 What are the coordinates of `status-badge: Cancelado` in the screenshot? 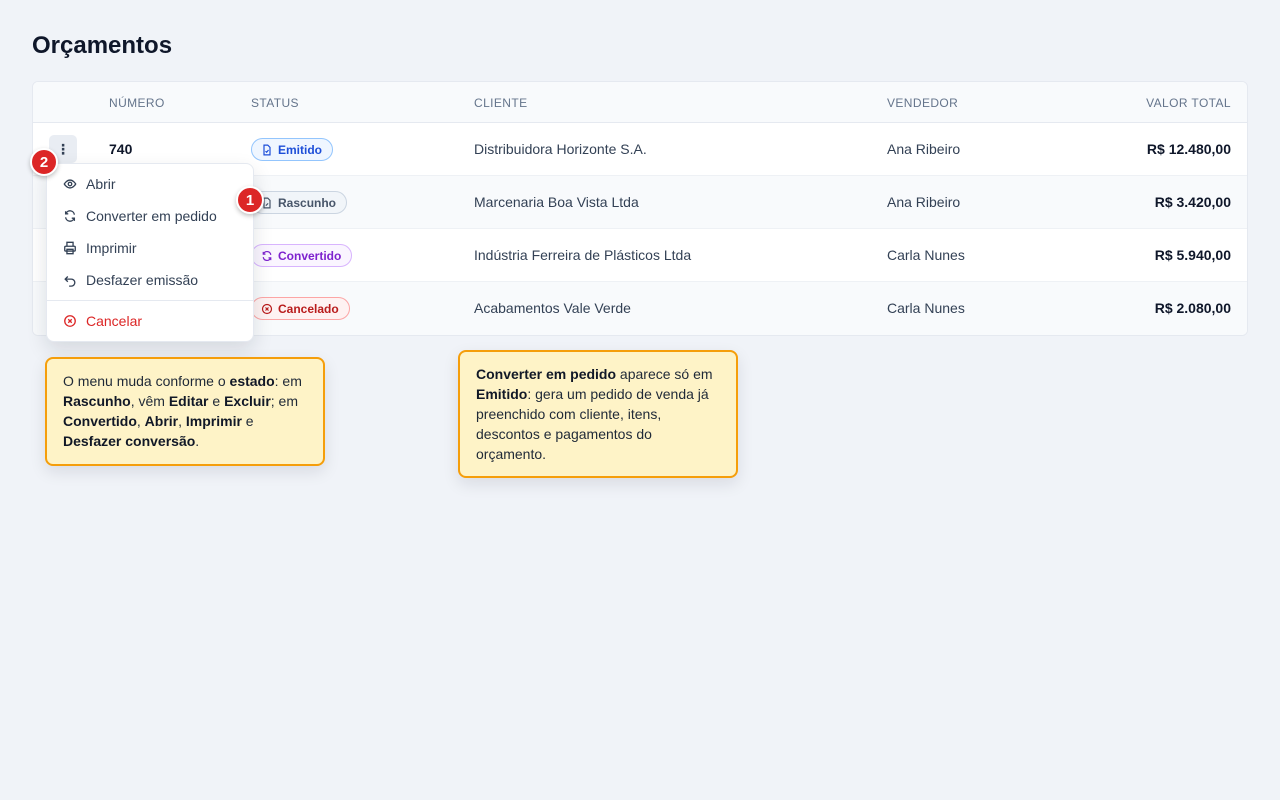 It's located at (300, 308).